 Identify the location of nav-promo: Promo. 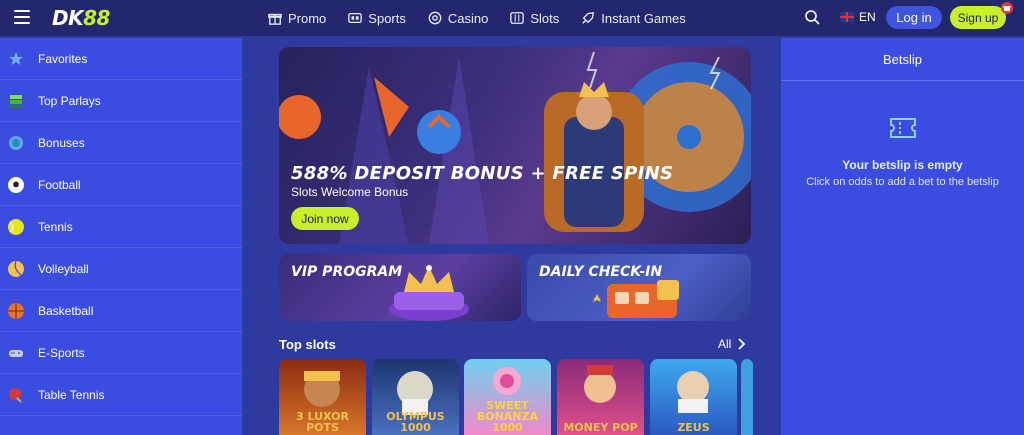
(297, 18).